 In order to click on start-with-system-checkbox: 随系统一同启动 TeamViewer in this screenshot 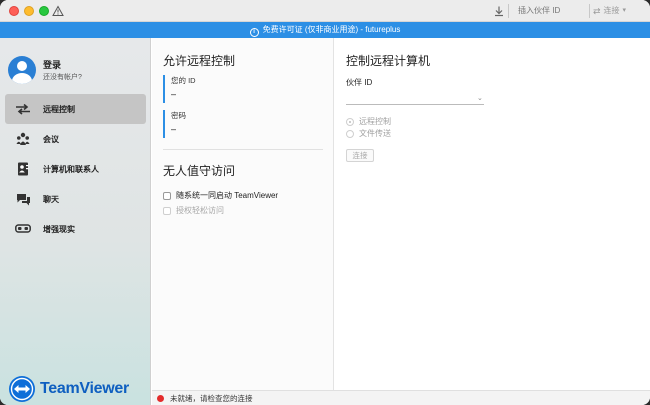, I will do `click(220, 195)`.